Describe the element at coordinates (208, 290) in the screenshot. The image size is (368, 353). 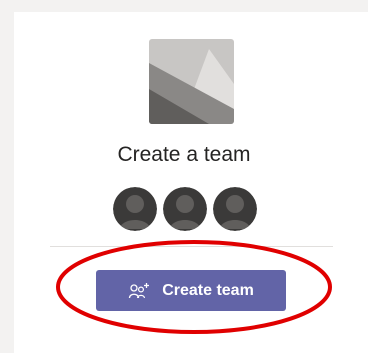
I see `create-team-button-label: Create team` at that location.